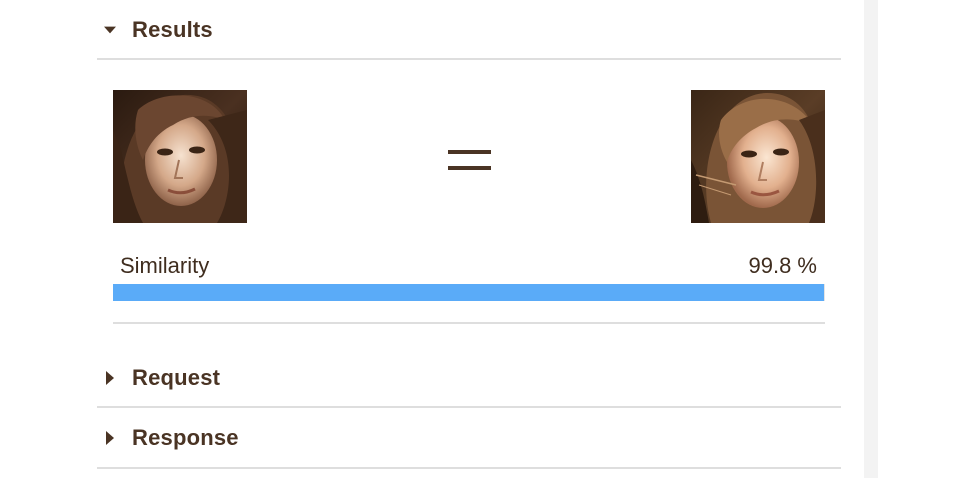 Image resolution: width=961 pixels, height=478 pixels. What do you see at coordinates (165, 265) in the screenshot?
I see `similarity-label: Similarity` at bounding box center [165, 265].